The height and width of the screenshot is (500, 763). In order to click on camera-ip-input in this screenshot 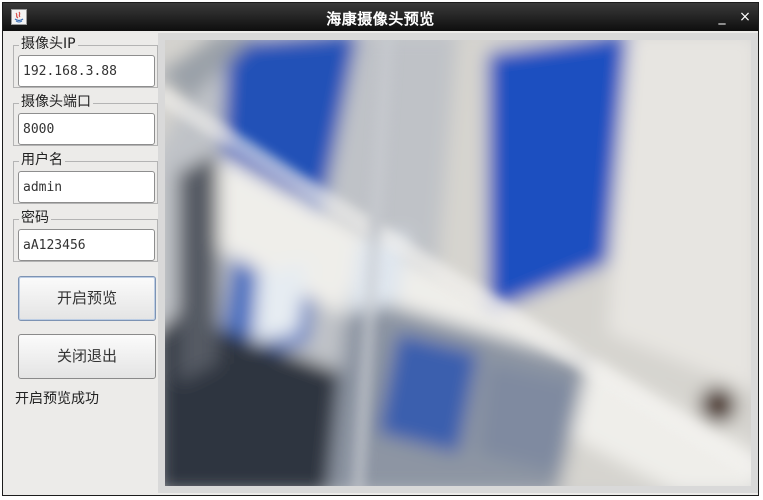, I will do `click(86, 71)`.